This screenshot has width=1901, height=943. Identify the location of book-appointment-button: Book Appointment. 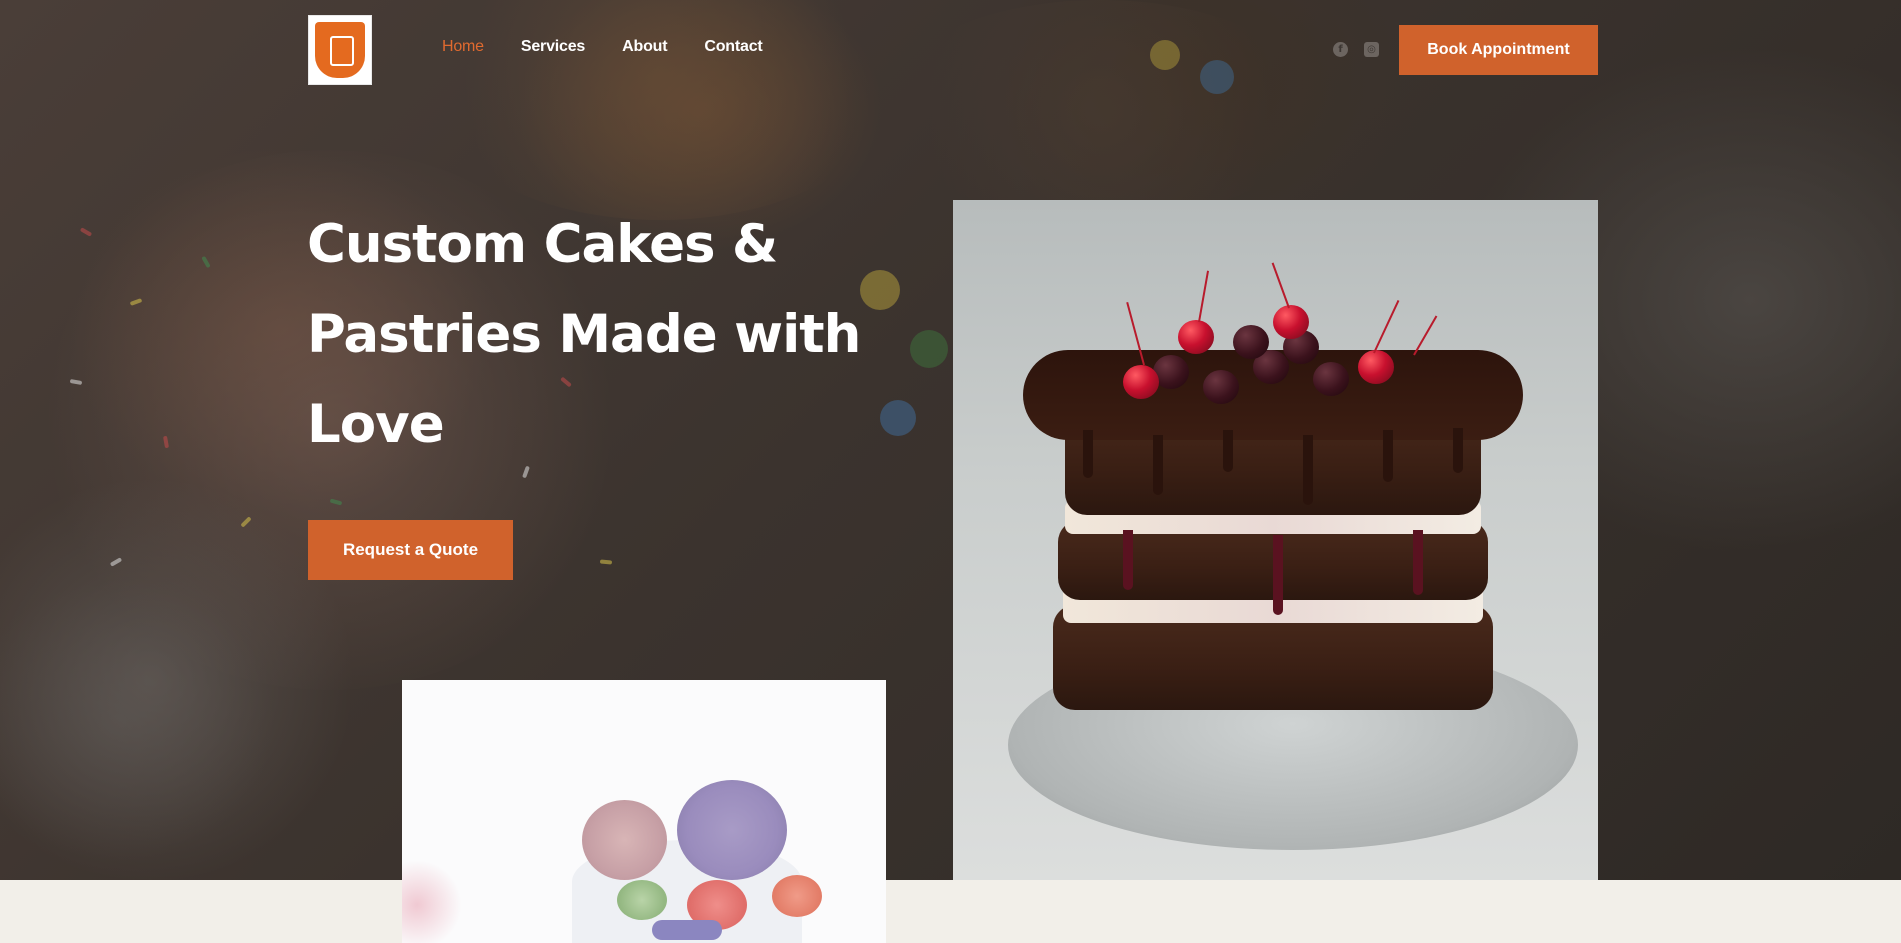
(1498, 50).